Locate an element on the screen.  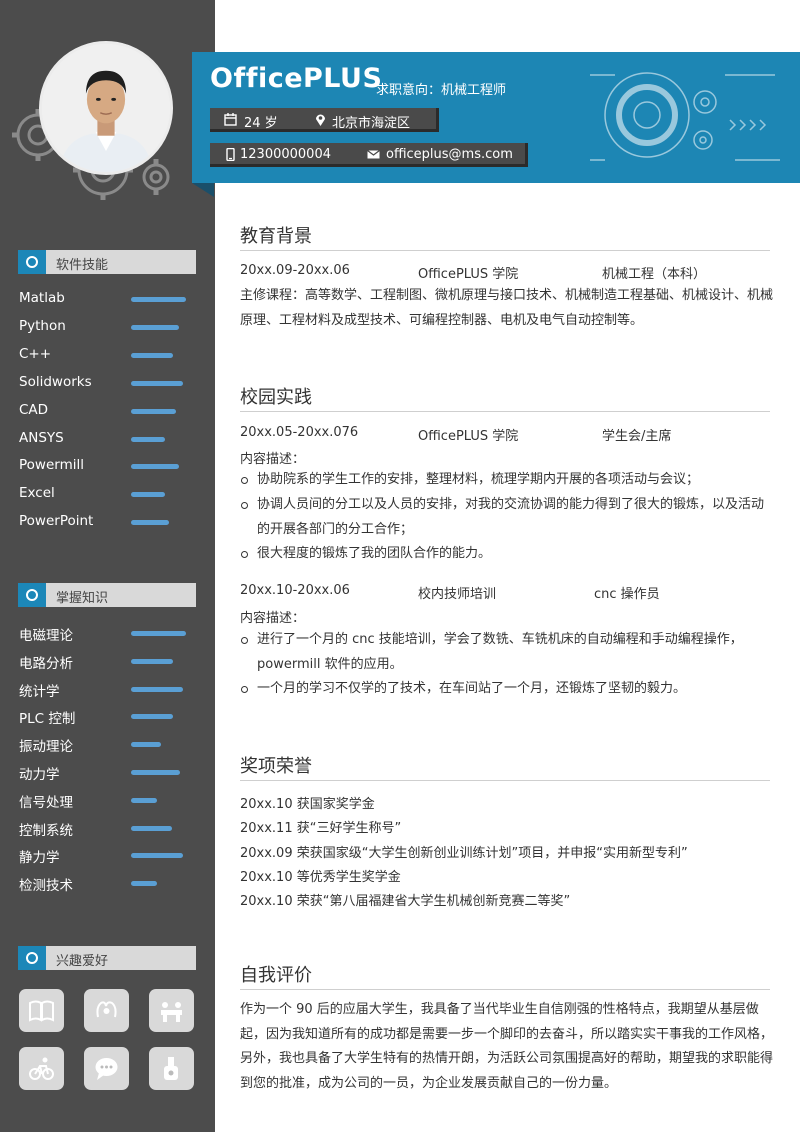
skill-row: 统计学 is located at coordinates (109, 689).